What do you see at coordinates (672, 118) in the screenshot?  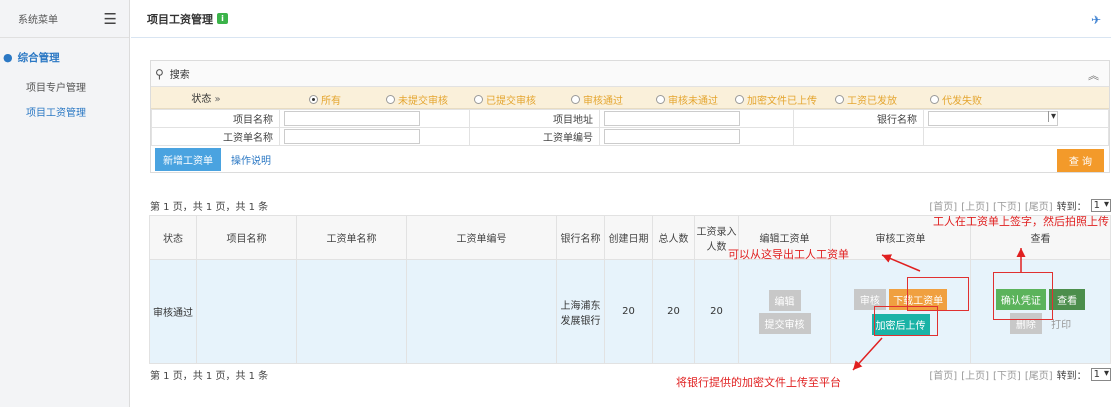 I see `project-address-input` at bounding box center [672, 118].